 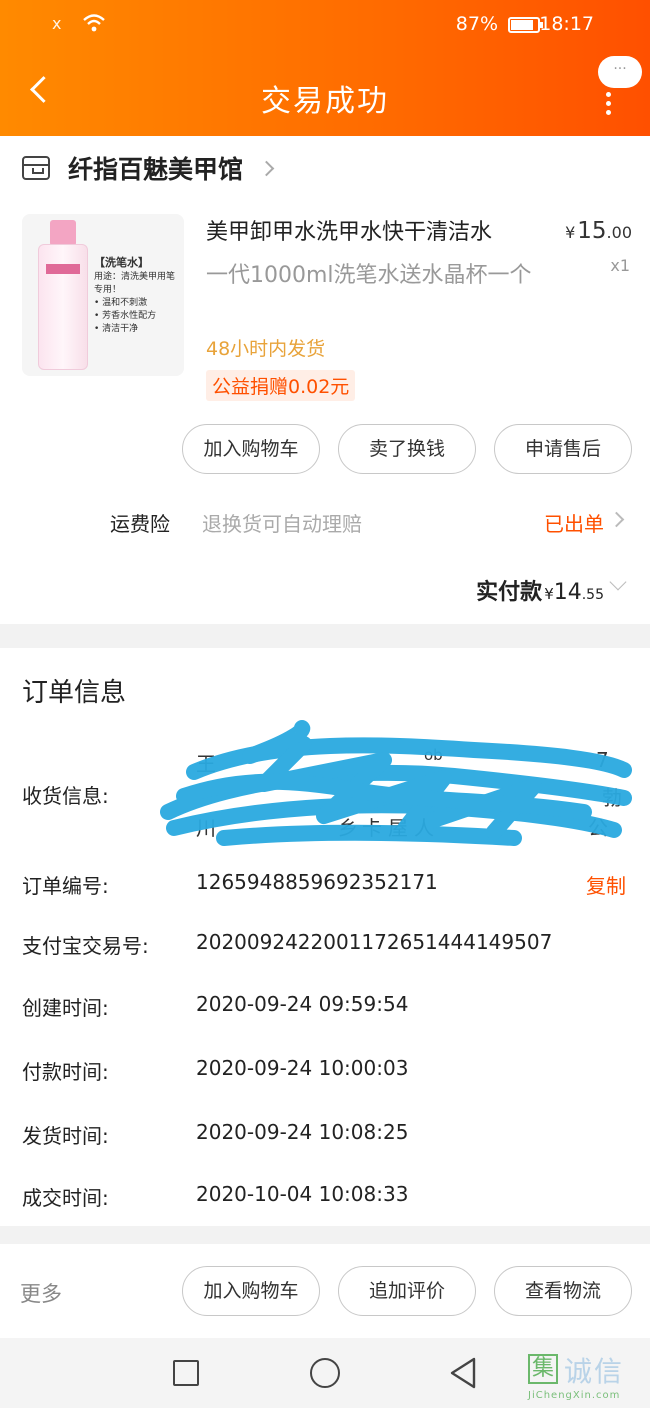 I want to click on message-bubble-icon: ···, so click(x=620, y=72).